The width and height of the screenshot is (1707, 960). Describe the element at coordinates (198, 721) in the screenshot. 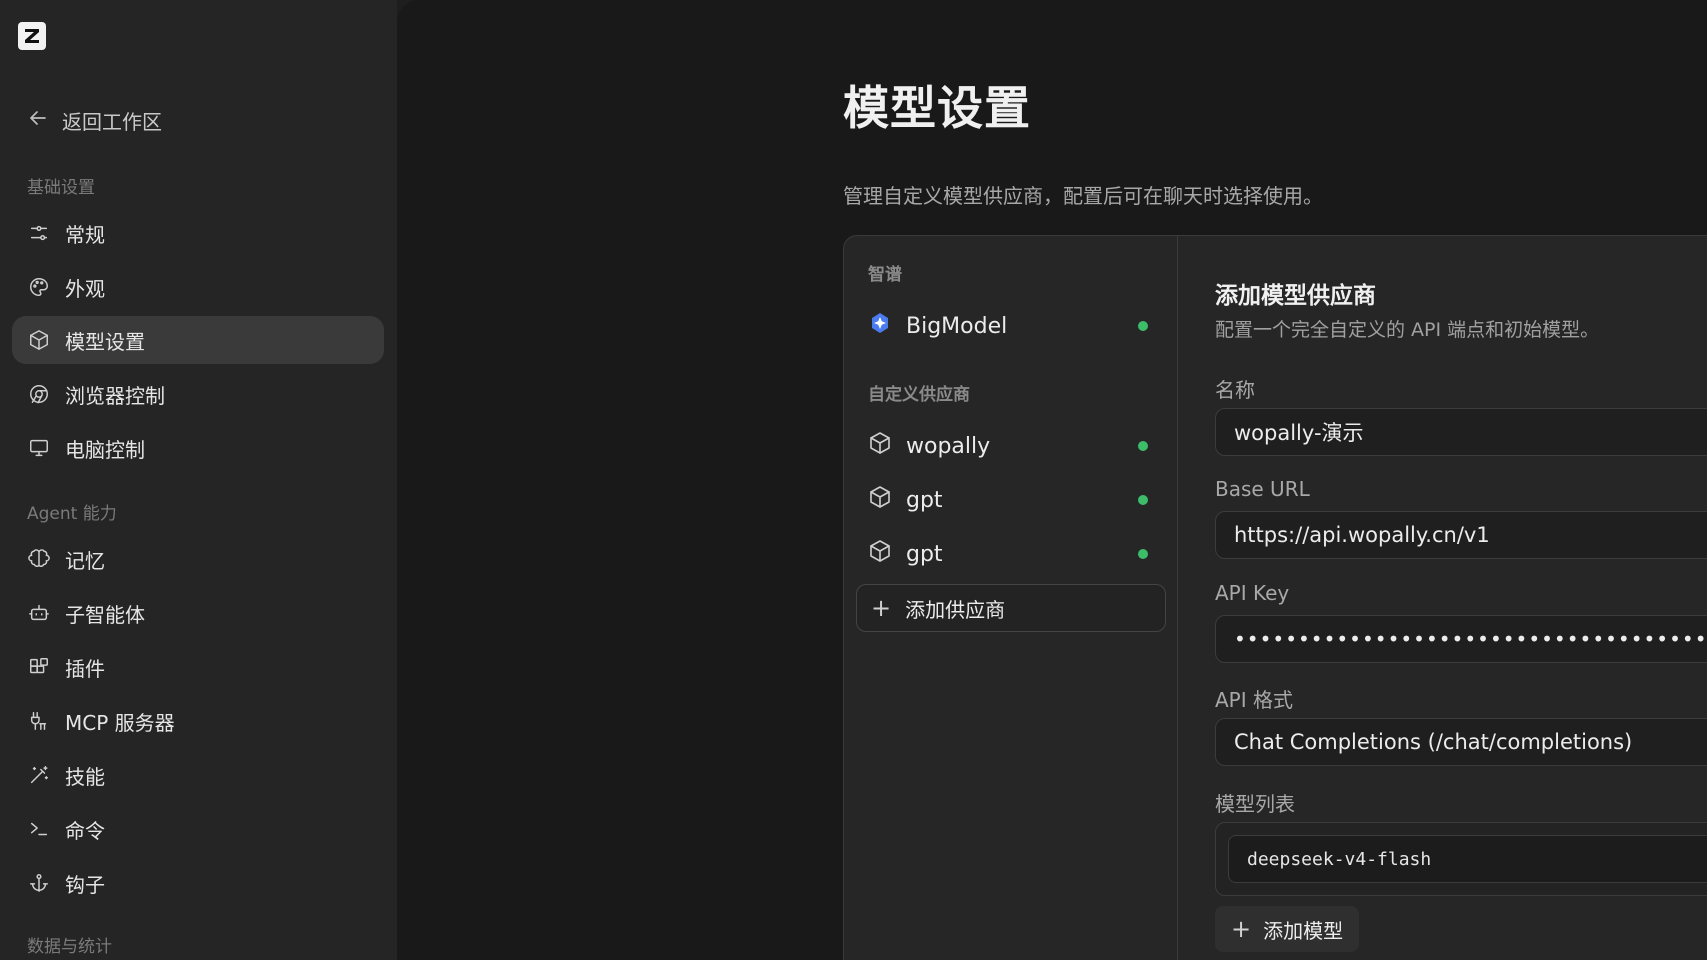

I see `sidebar-item-mcp-servers: MCP 服务器` at that location.